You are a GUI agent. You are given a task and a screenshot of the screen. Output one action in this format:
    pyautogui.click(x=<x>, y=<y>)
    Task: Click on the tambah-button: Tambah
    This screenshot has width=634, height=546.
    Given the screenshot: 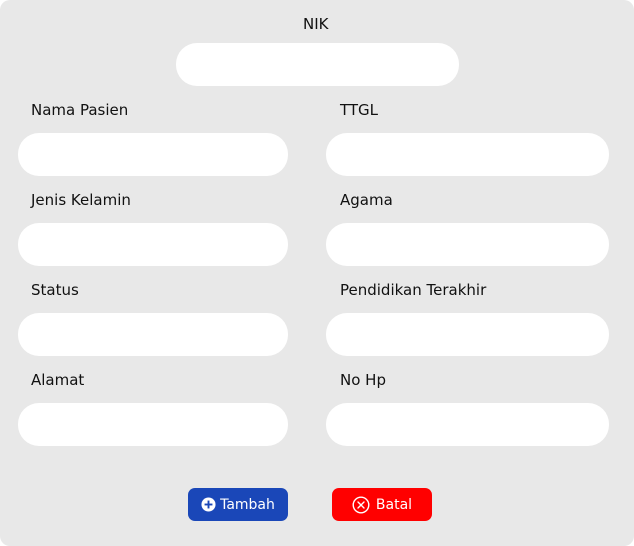 What is the action you would take?
    pyautogui.click(x=238, y=504)
    